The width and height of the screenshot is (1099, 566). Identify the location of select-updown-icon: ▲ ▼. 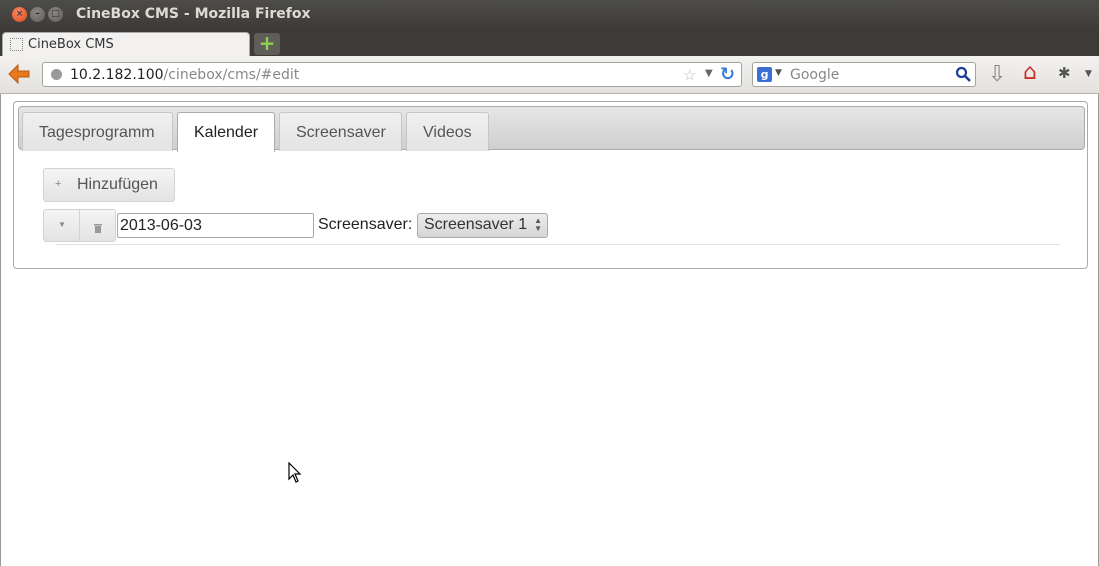
(538, 224).